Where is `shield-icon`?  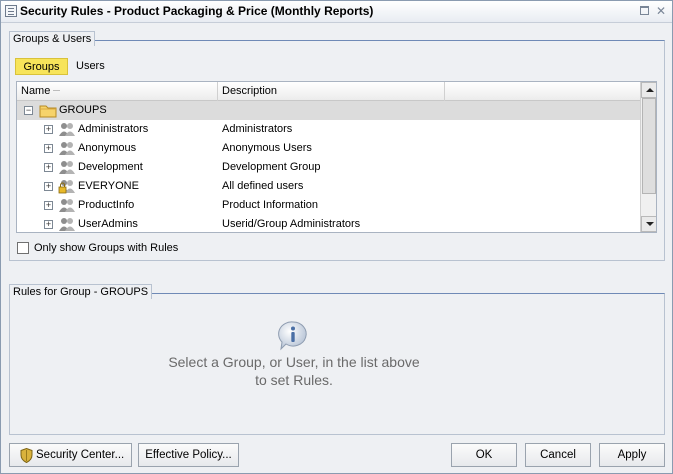 shield-icon is located at coordinates (26, 455).